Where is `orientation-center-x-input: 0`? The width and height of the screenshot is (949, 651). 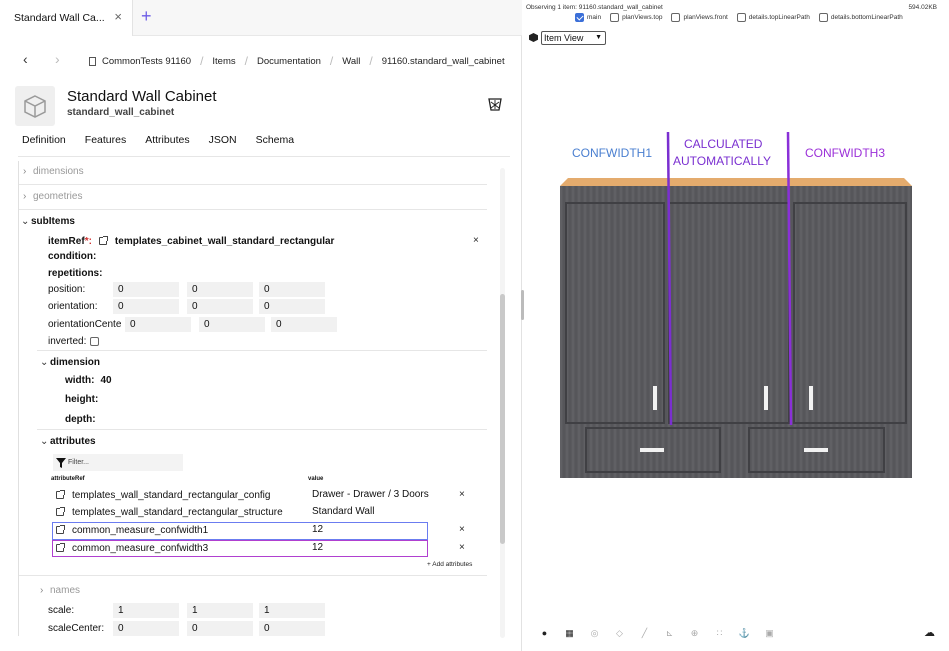
orientation-center-x-input: 0 is located at coordinates (158, 324).